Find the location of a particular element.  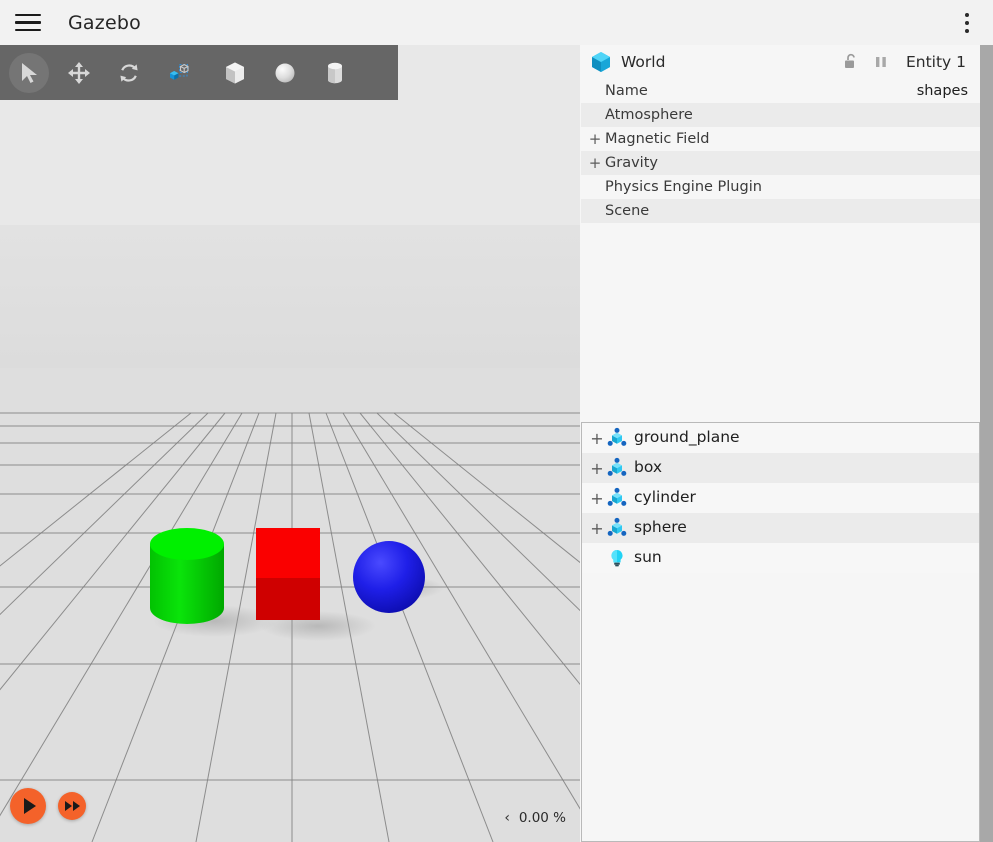

panel-scrollbar is located at coordinates (986, 443).